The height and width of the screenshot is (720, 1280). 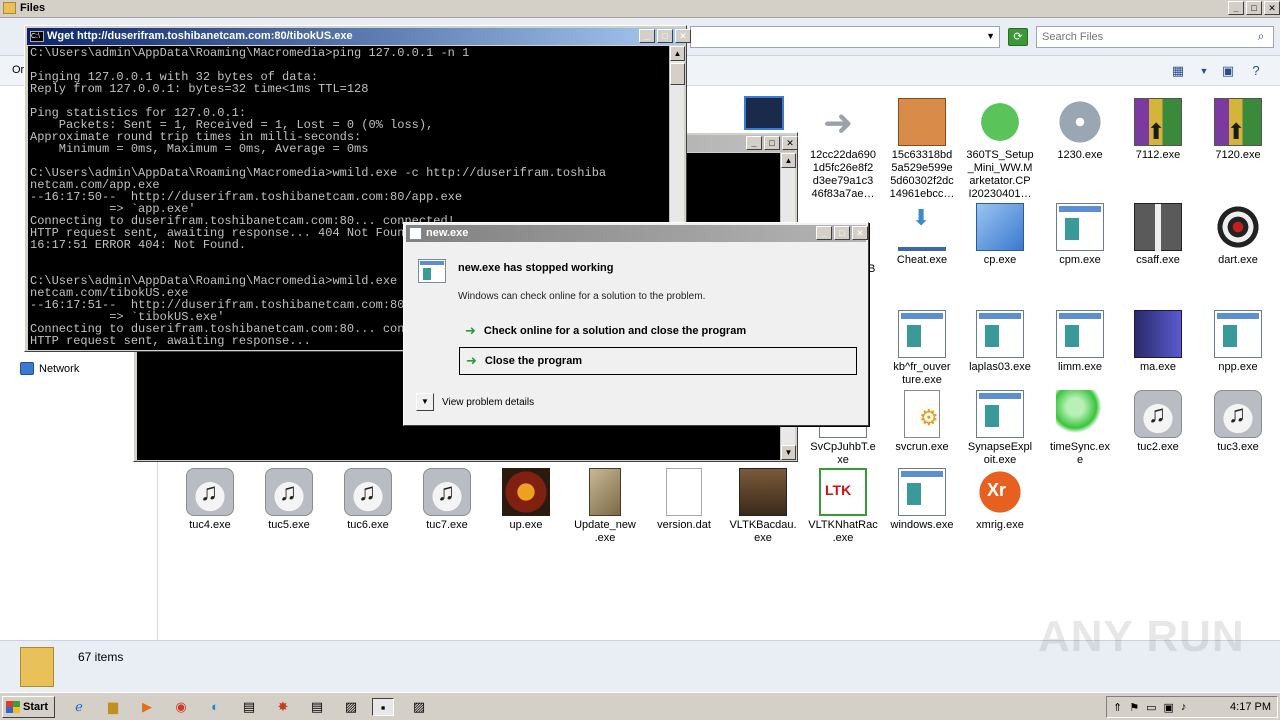 I want to click on file-item: limm.exe, so click(x=1080, y=342).